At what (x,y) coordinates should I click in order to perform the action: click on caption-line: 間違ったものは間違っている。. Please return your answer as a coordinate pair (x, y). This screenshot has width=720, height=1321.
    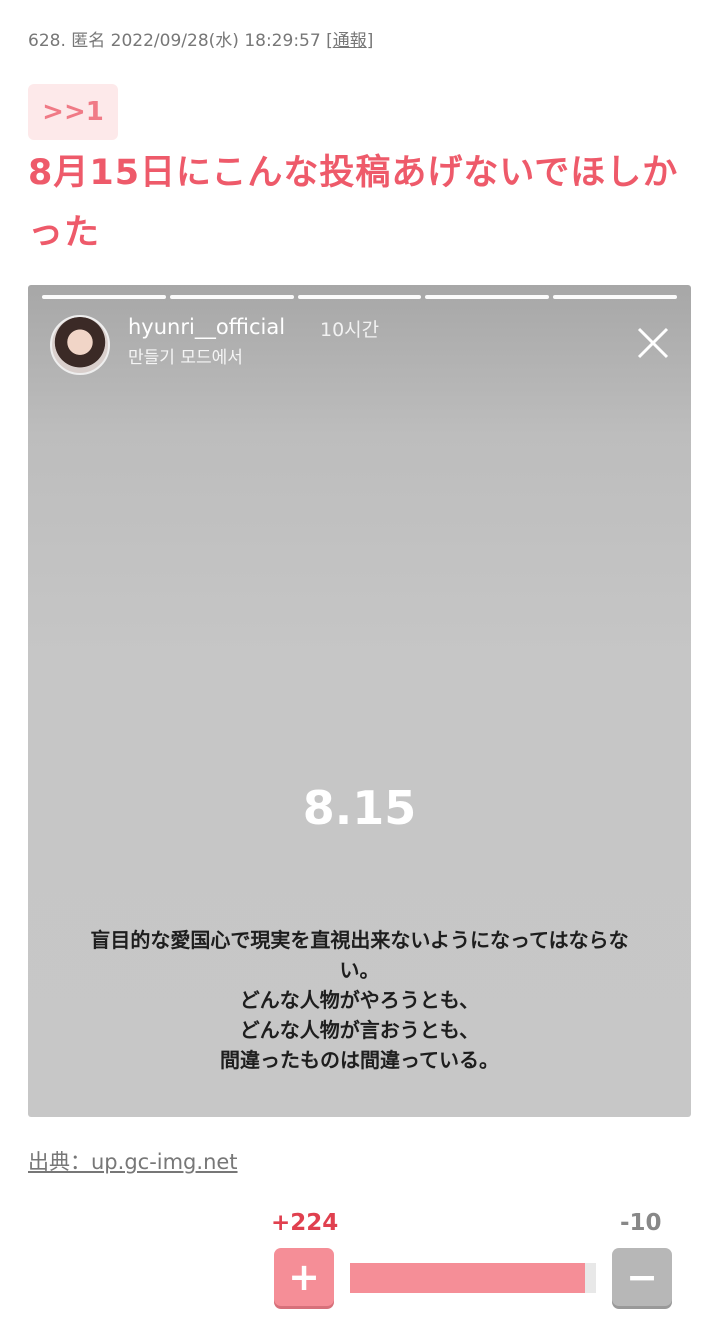
    Looking at the image, I should click on (359, 1060).